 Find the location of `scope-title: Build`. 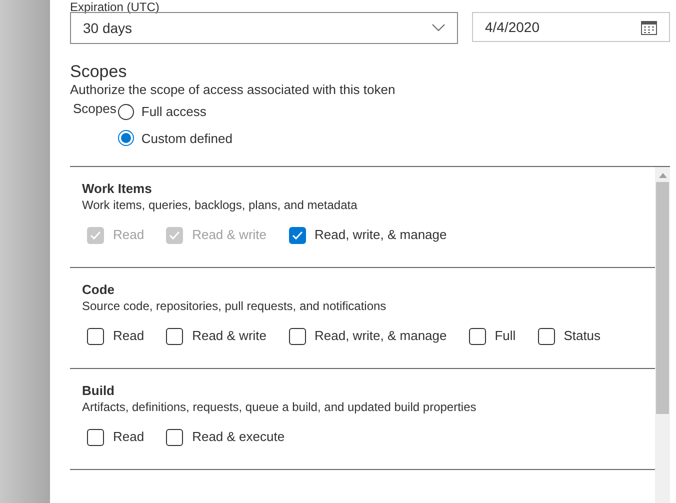

scope-title: Build is located at coordinates (99, 391).